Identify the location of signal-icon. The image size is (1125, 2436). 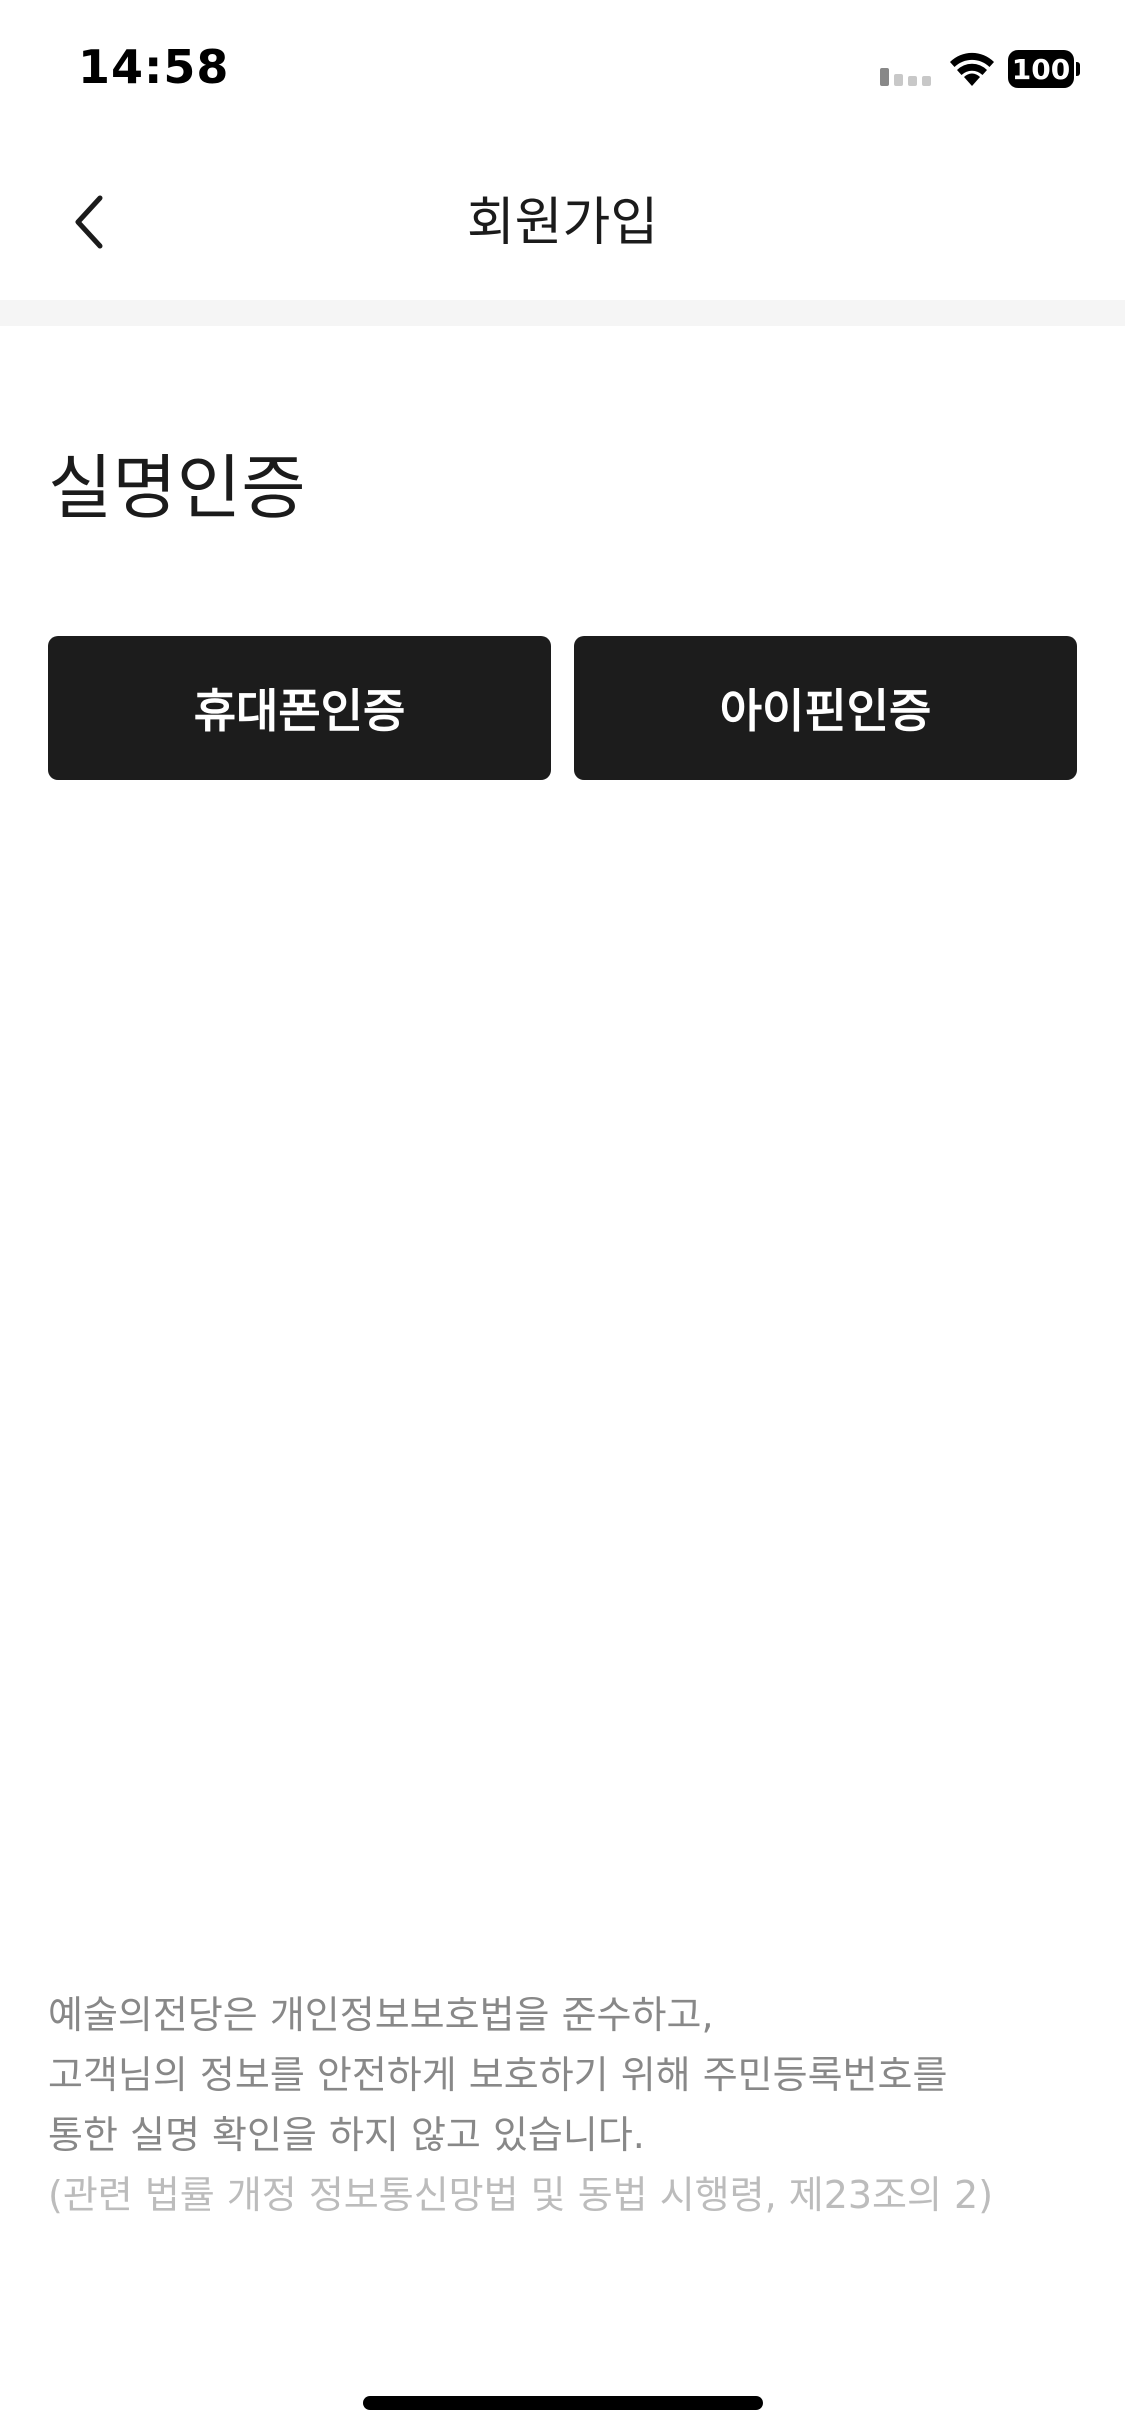
(905, 77).